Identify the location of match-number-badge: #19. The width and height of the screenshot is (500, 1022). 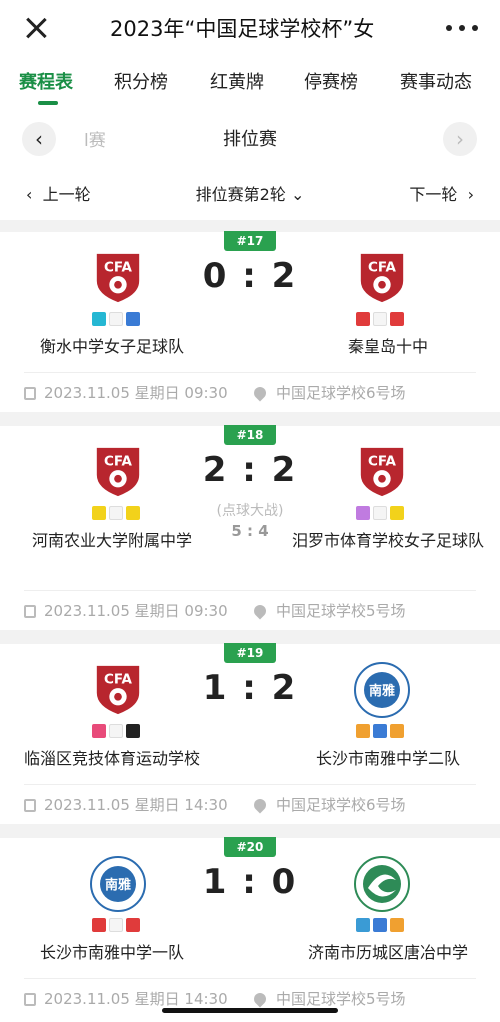
(250, 653).